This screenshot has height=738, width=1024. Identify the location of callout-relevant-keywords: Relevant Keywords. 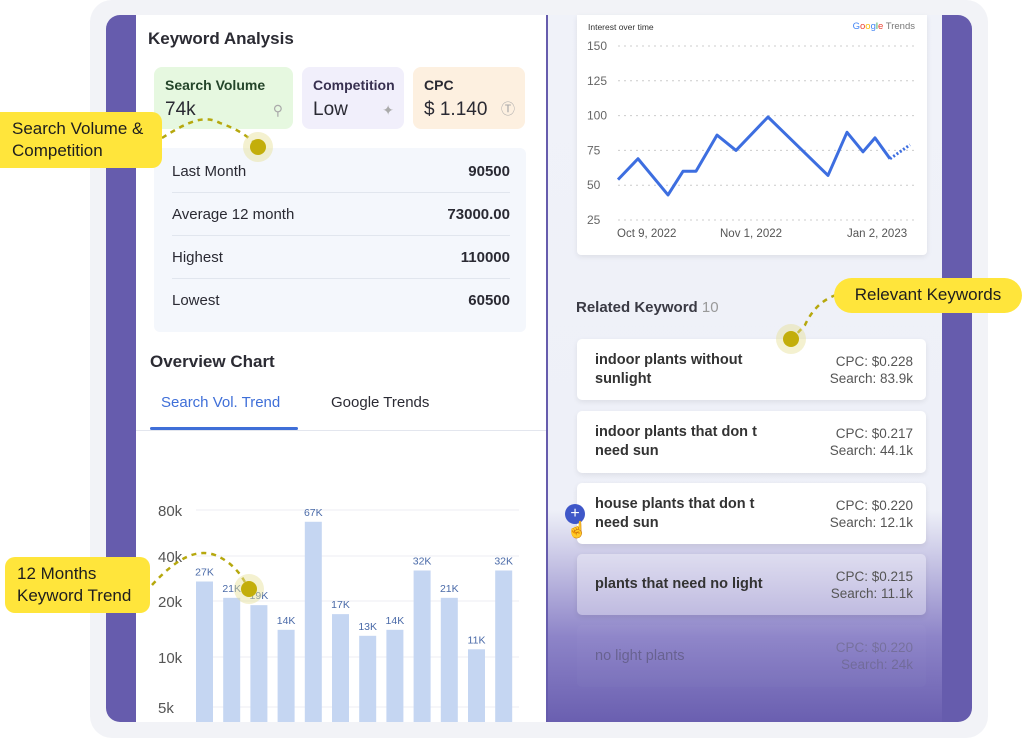
(928, 295).